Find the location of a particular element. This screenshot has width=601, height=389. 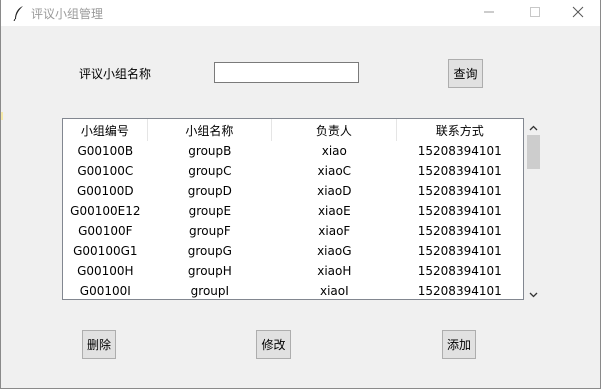

cell-id: G00100G1 is located at coordinates (105, 251).